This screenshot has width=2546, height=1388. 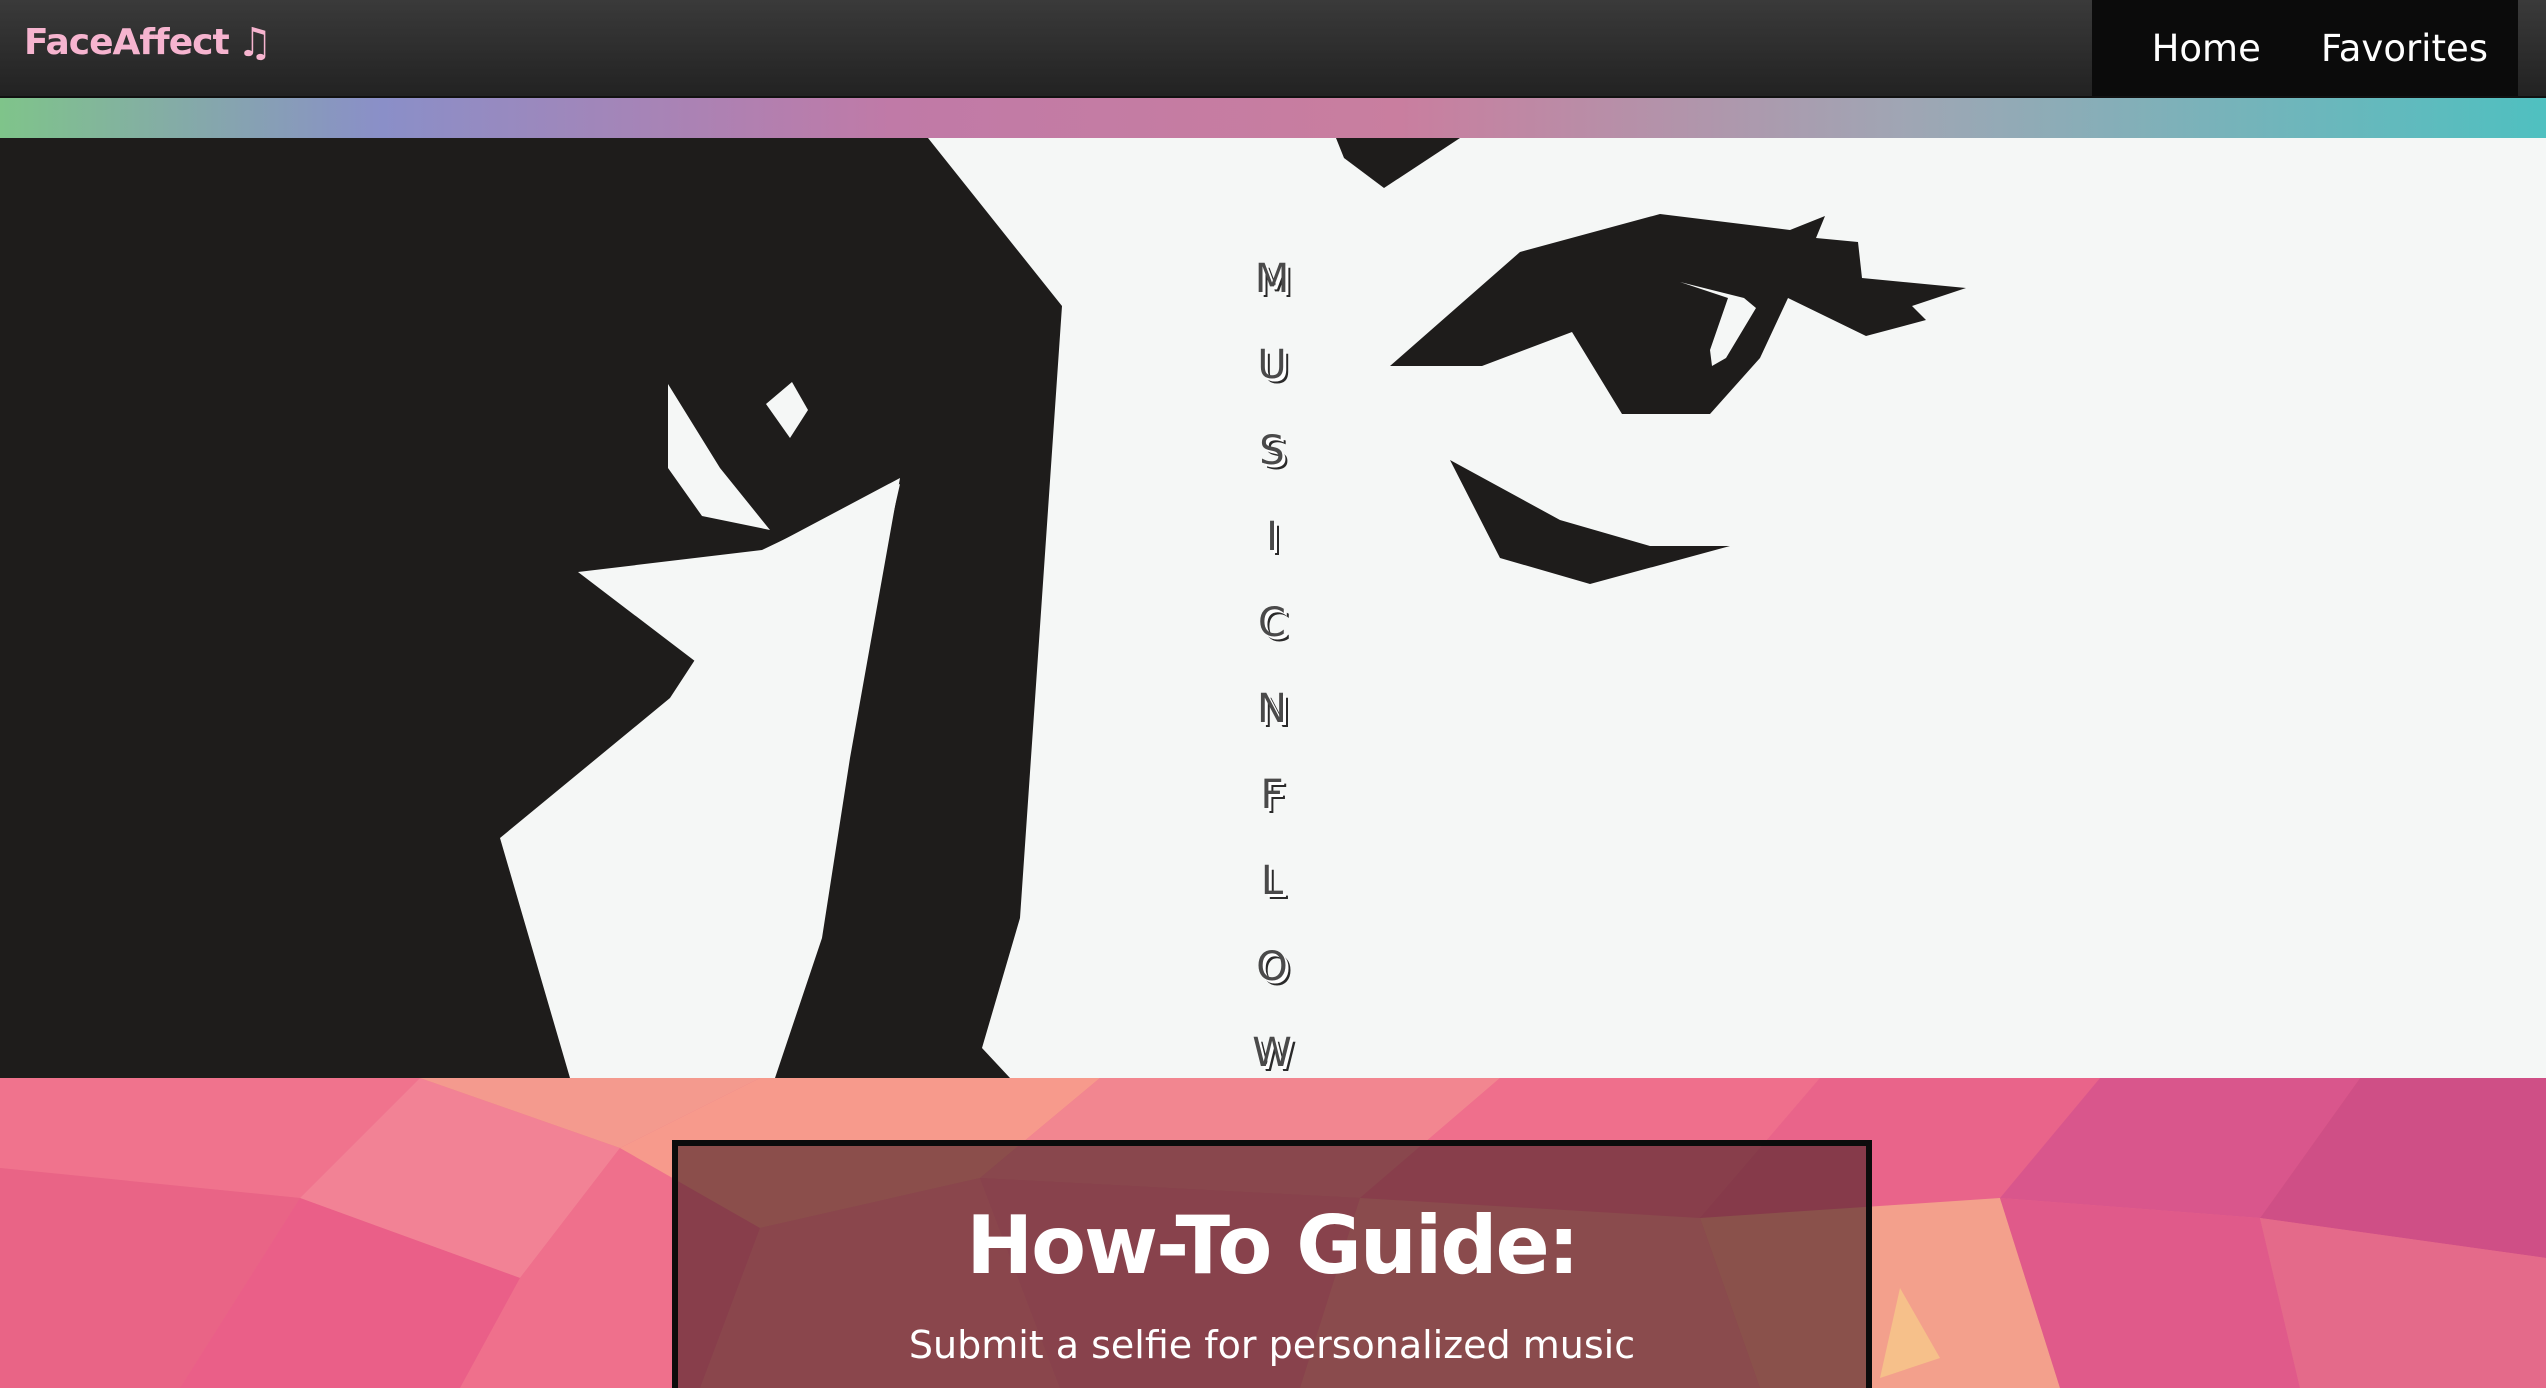 What do you see at coordinates (1272, 967) in the screenshot?
I see `vertical-letter: O` at bounding box center [1272, 967].